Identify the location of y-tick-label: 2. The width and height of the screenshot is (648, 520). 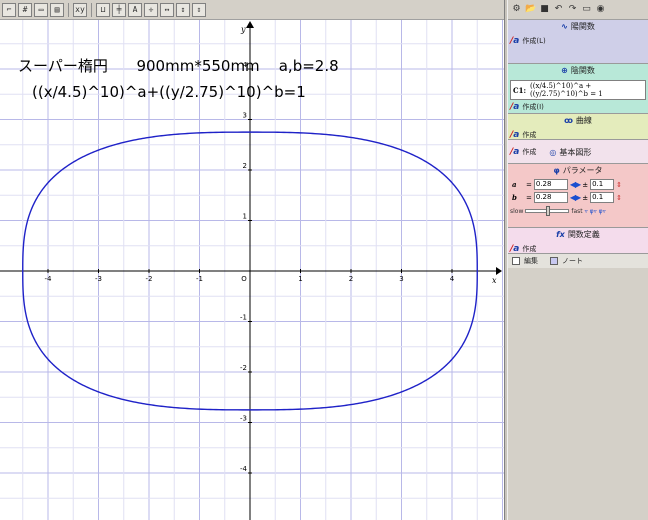
(245, 166).